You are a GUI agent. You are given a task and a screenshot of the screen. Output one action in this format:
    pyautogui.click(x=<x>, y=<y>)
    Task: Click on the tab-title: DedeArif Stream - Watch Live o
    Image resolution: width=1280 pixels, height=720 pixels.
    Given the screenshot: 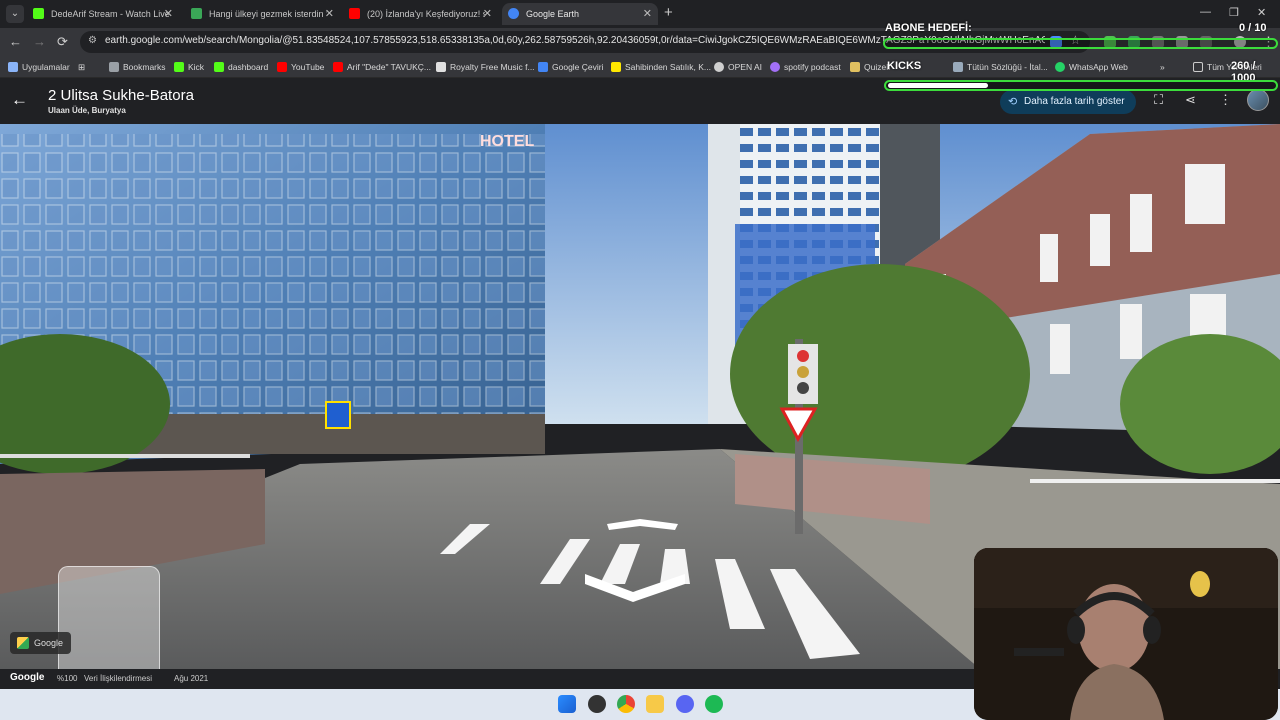 What is the action you would take?
    pyautogui.click(x=110, y=14)
    